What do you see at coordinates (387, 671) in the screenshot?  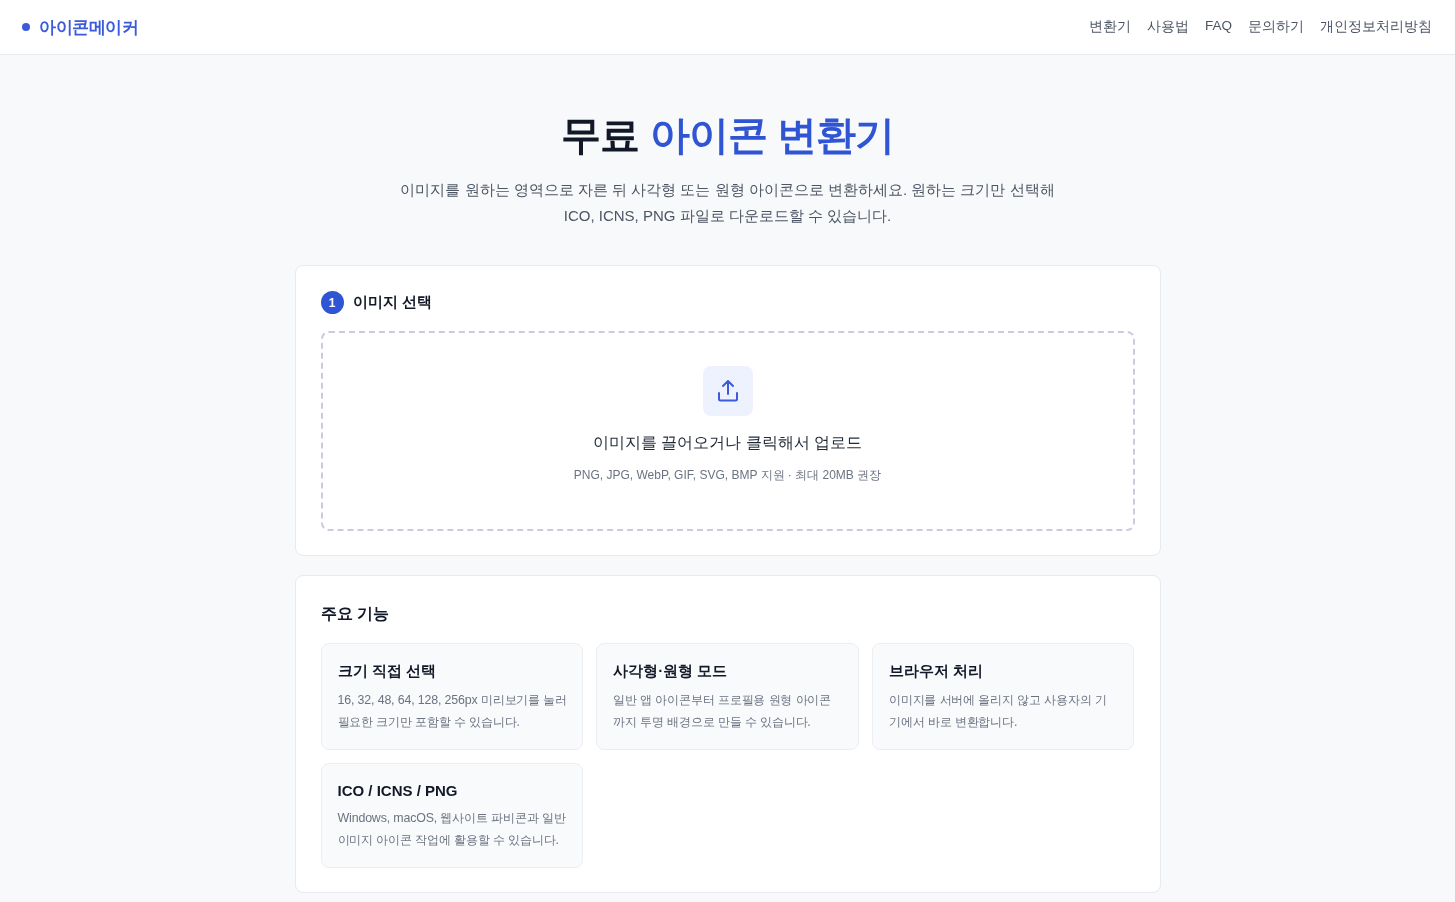 I see `feature-title: 크기 직접 선택` at bounding box center [387, 671].